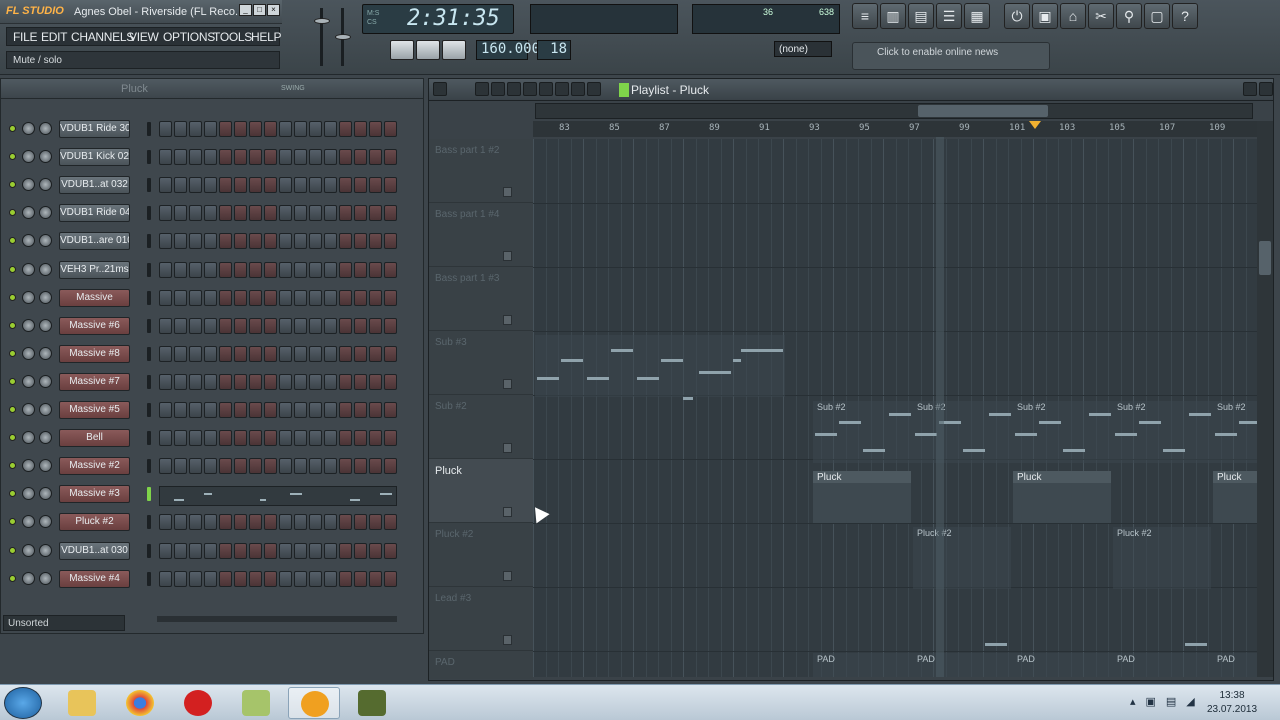 The image size is (1280, 720). I want to click on clipboard-icon: ▢, so click(1157, 16).